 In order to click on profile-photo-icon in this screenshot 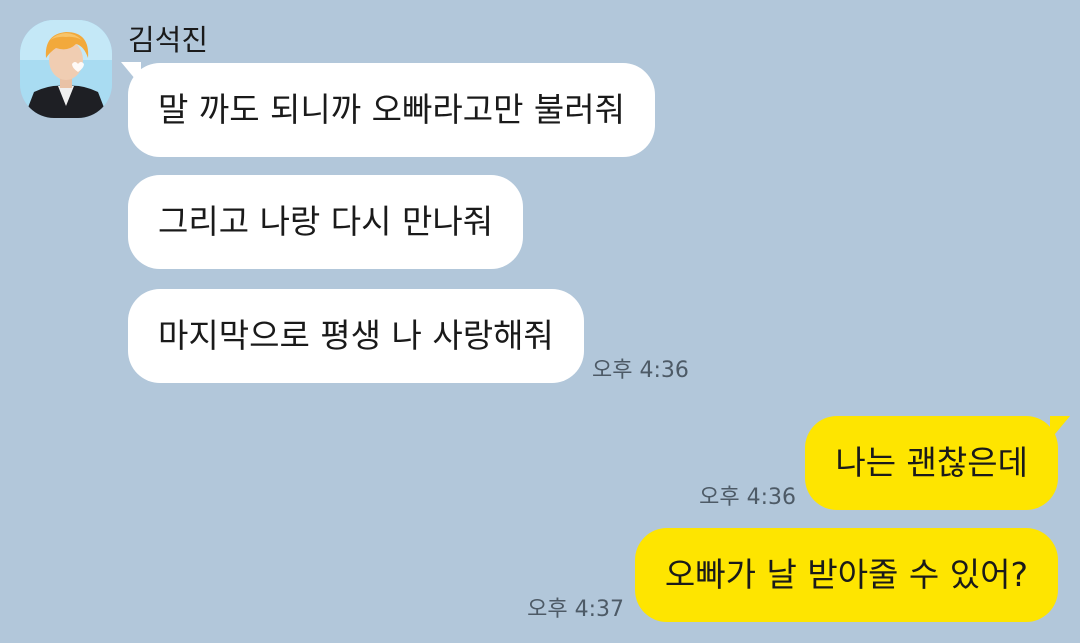, I will do `click(66, 69)`.